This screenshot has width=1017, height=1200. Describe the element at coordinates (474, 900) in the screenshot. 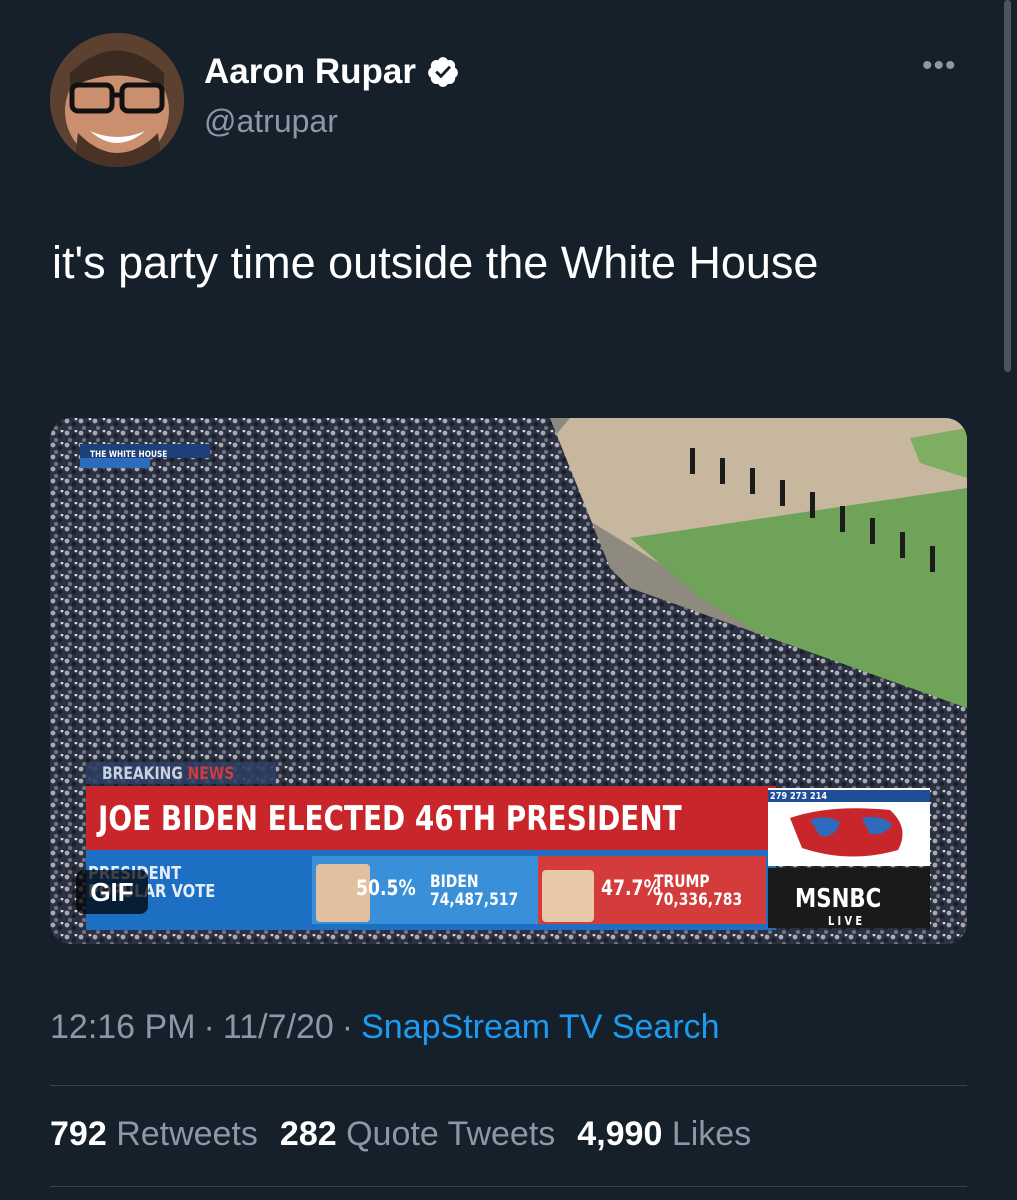

I see `biden-votes: 74,487,517` at that location.